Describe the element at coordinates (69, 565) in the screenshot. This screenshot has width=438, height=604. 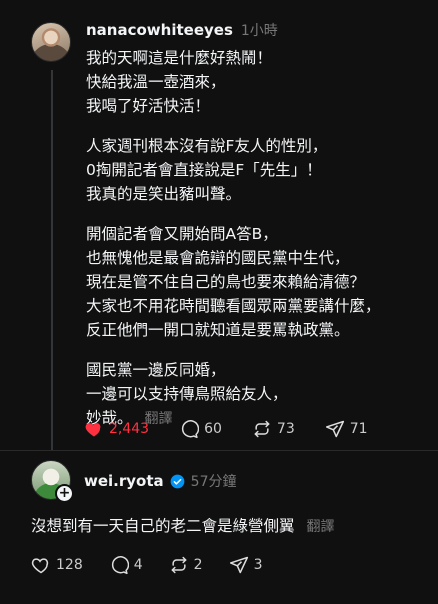
I see `like-count: 128` at that location.